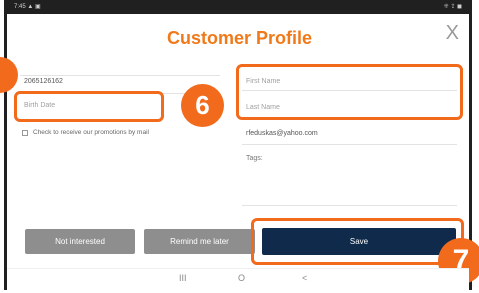 This screenshot has height=293, width=479. What do you see at coordinates (183, 278) in the screenshot?
I see `recents-icon: III` at bounding box center [183, 278].